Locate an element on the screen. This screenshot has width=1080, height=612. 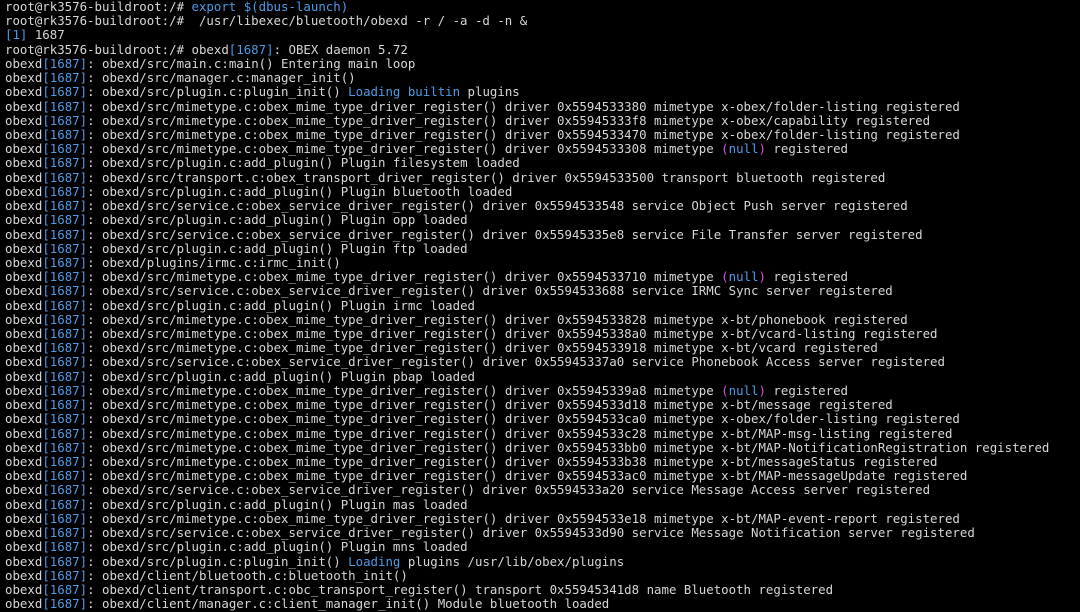
highlighted-text: null is located at coordinates (743, 149).